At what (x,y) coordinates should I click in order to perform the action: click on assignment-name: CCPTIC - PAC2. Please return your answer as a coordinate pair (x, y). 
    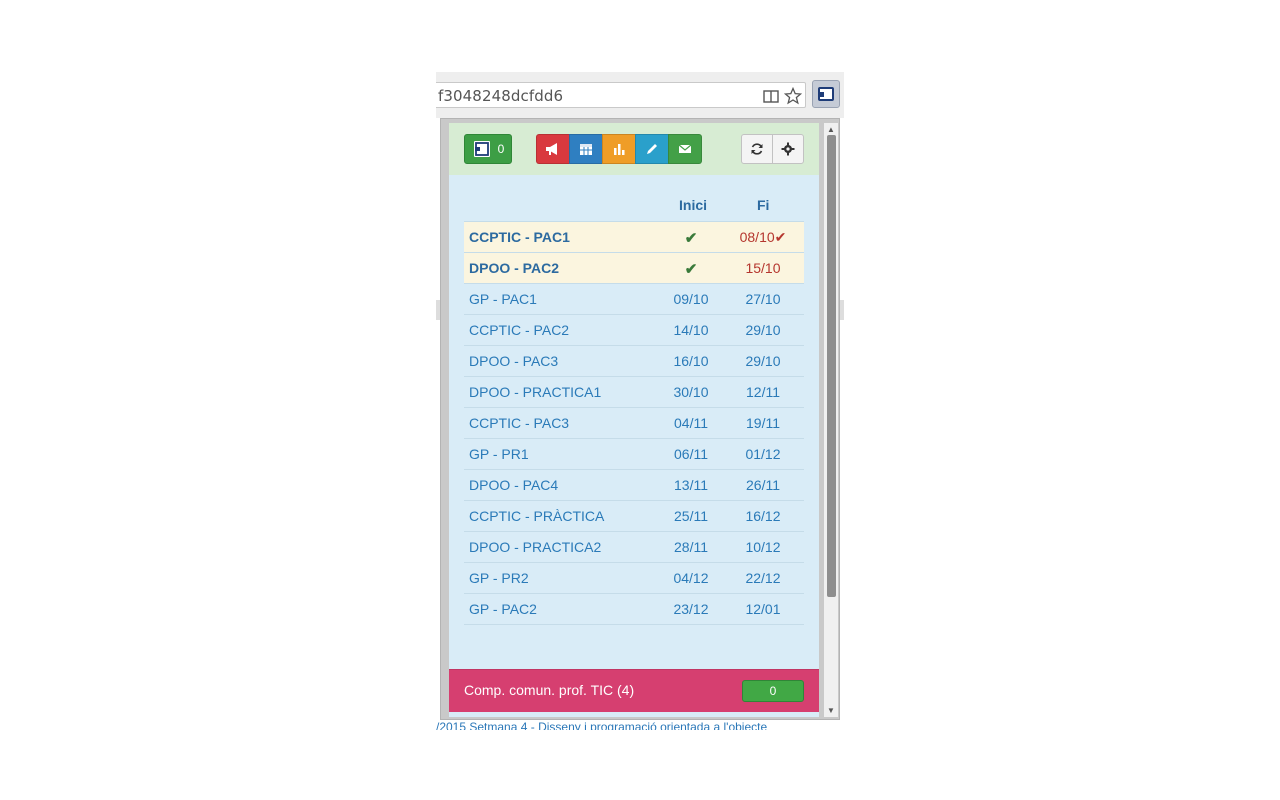
    Looking at the image, I should click on (519, 330).